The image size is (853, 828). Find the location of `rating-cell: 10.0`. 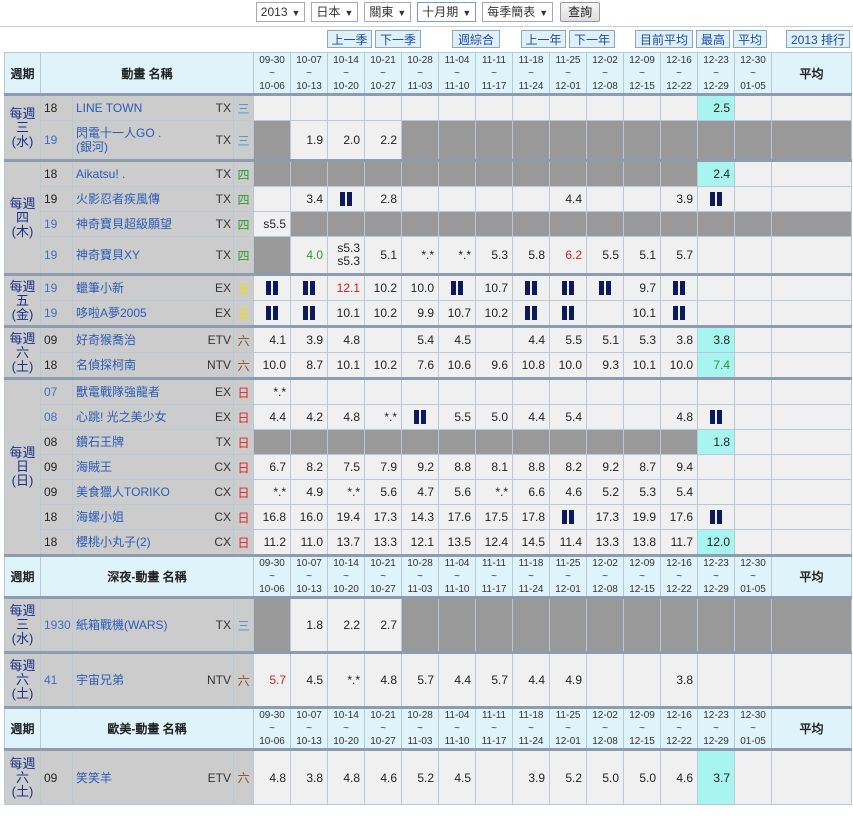

rating-cell: 10.0 is located at coordinates (420, 287).